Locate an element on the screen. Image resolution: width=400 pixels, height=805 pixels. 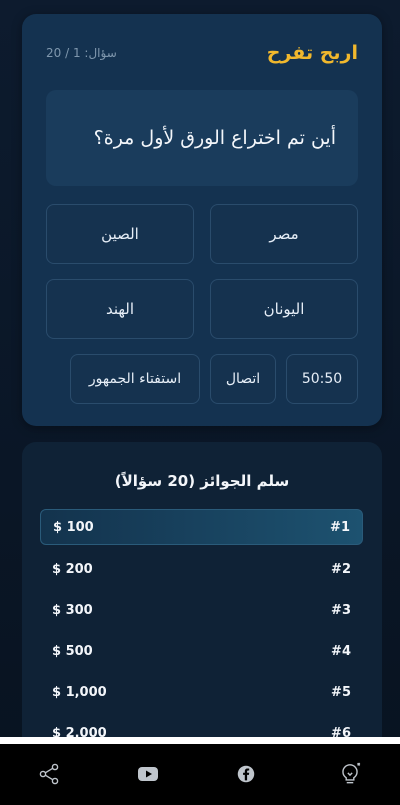
lifeline-call-button: اتصال is located at coordinates (243, 379).